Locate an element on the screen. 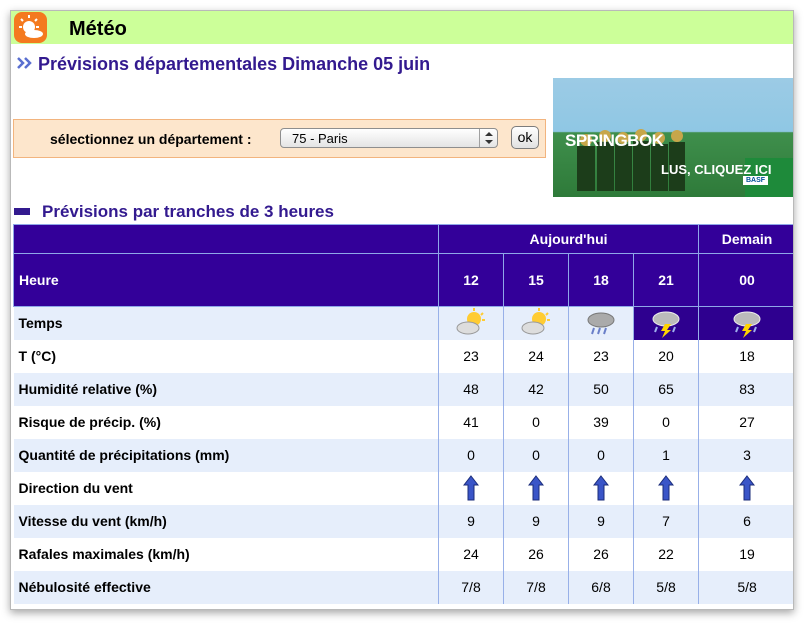 This screenshot has width=804, height=625. table-row: Risque de précip. (%) 41 0 39 0 27 is located at coordinates (403, 422).